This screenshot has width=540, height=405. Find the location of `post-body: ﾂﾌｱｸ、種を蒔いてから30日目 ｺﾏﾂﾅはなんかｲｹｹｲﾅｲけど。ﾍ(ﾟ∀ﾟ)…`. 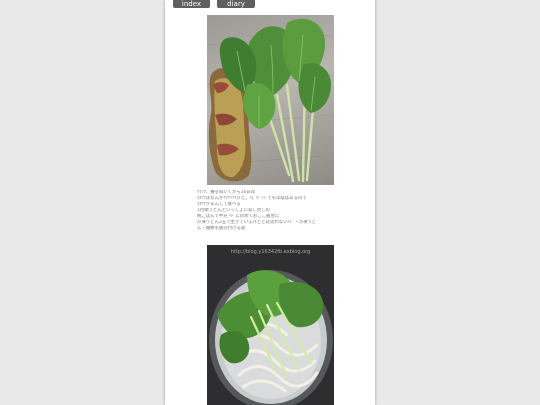

post-body: ﾂﾌｱｸ、種を蒔いてから30日目 ｺﾏﾂﾅはなんかｲｹｹｲﾅｲけど。ﾍ(ﾟ∀ﾟ)… is located at coordinates (271, 211).